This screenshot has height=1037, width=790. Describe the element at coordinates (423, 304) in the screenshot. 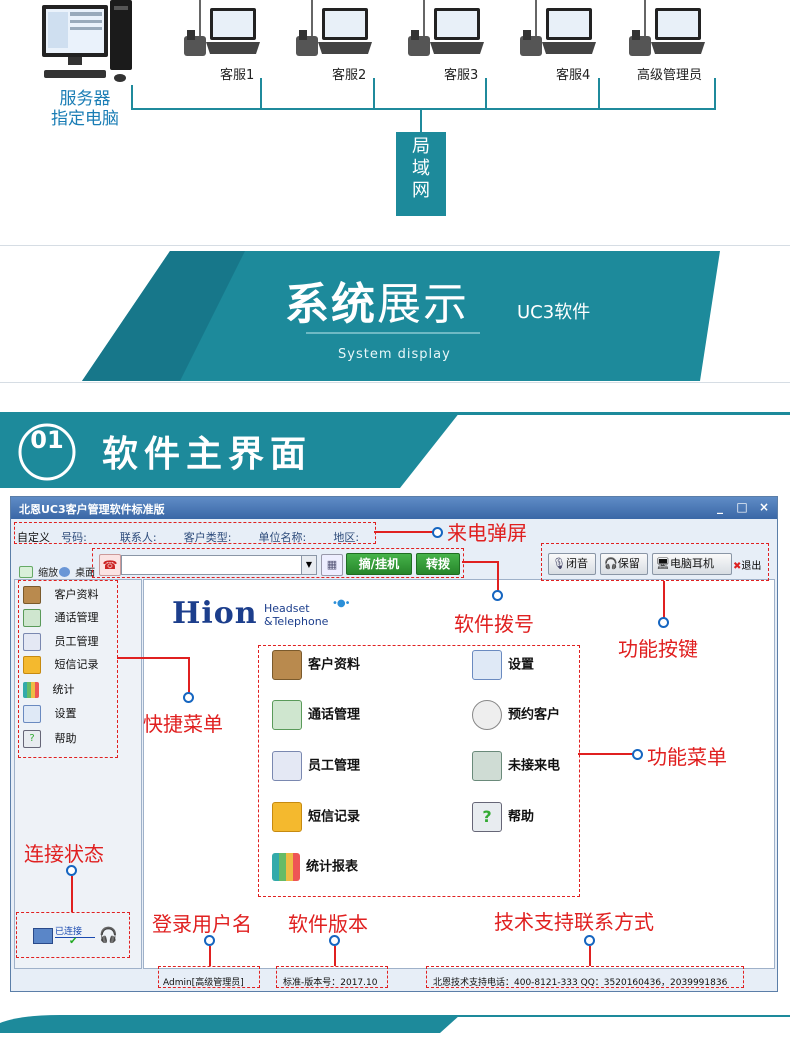

I see `banner-title-normal: 展示` at that location.